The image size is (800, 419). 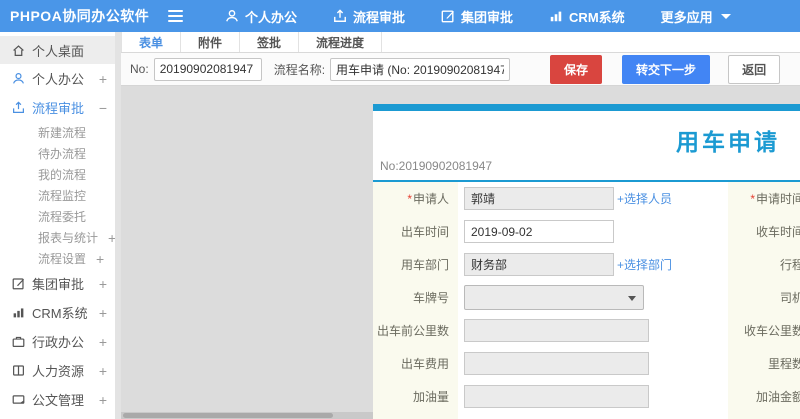 I want to click on sidebar-item-label: 流程审批, so click(x=58, y=108).